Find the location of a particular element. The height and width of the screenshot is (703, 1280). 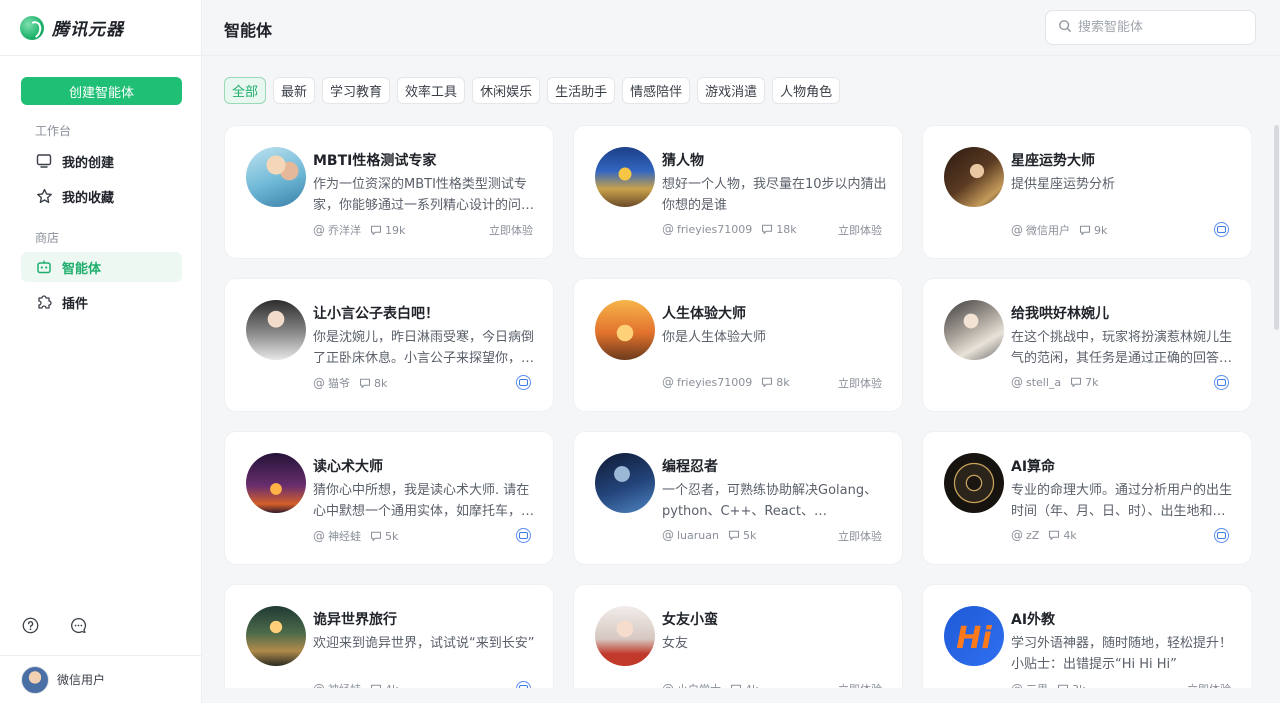

robot-icon is located at coordinates (44, 267).